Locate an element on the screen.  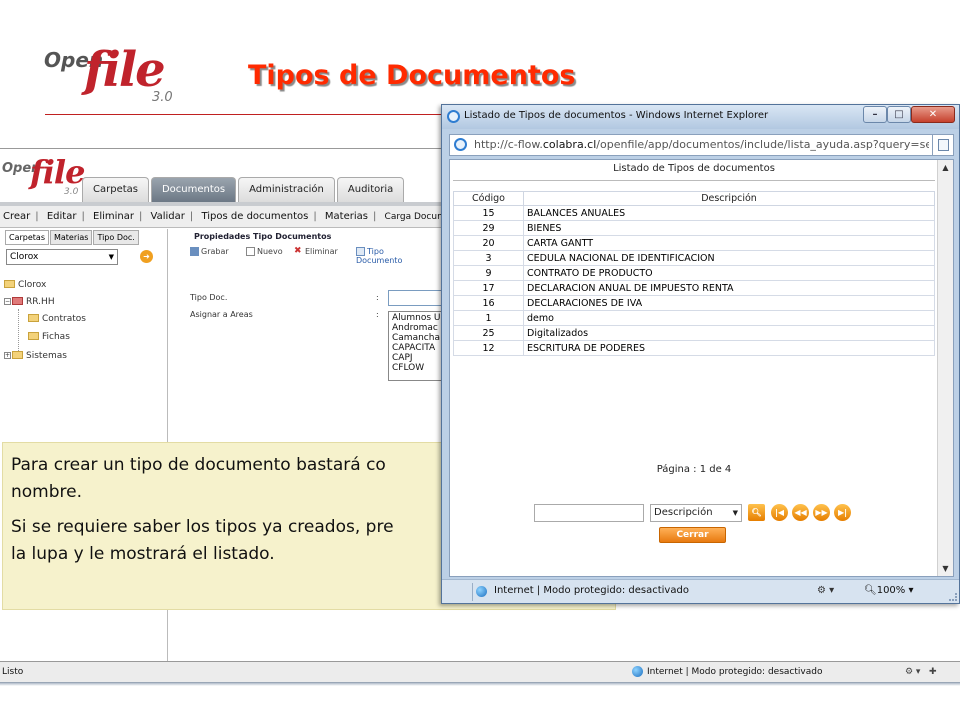
left-tab-materias: Materias is located at coordinates (71, 237).